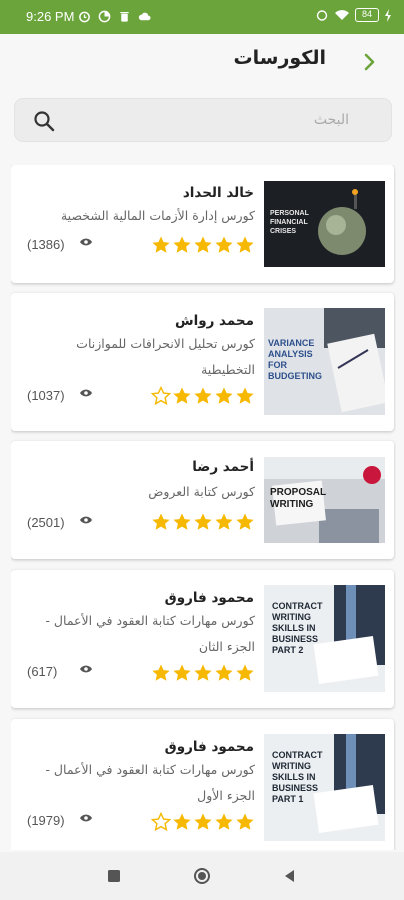 The width and height of the screenshot is (404, 900). Describe the element at coordinates (223, 467) in the screenshot. I see `instructor-name: أحمد رضا` at that location.